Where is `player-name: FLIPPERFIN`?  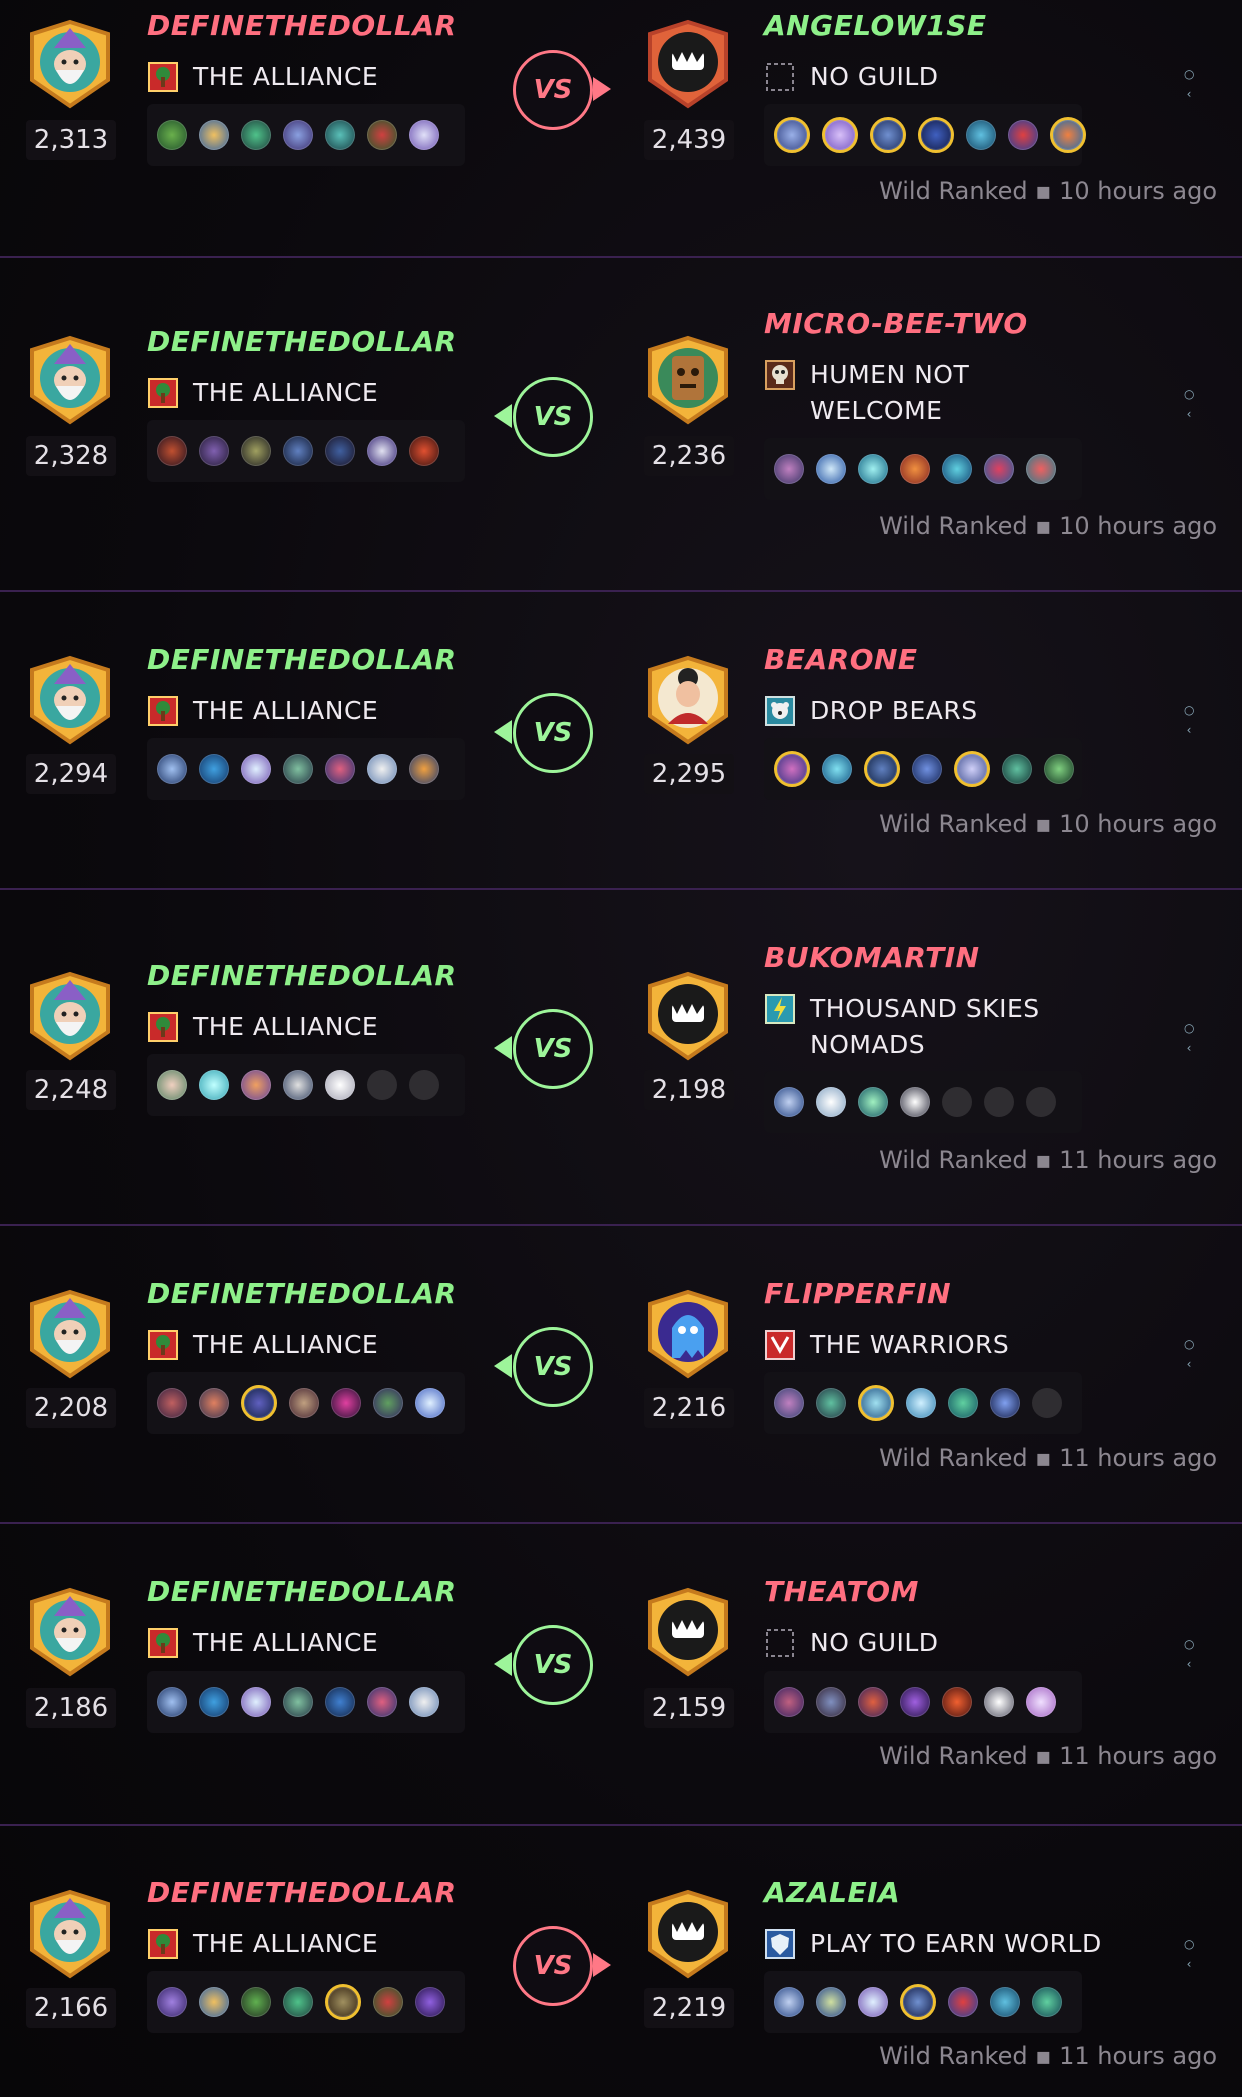 player-name: FLIPPERFIN is located at coordinates (857, 1293).